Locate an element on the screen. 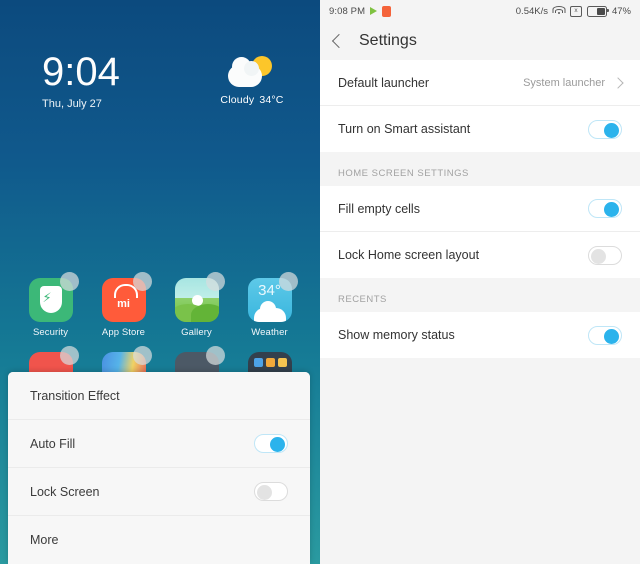  settings-row-fill-empty-cells: Fill empty cells is located at coordinates (480, 209).